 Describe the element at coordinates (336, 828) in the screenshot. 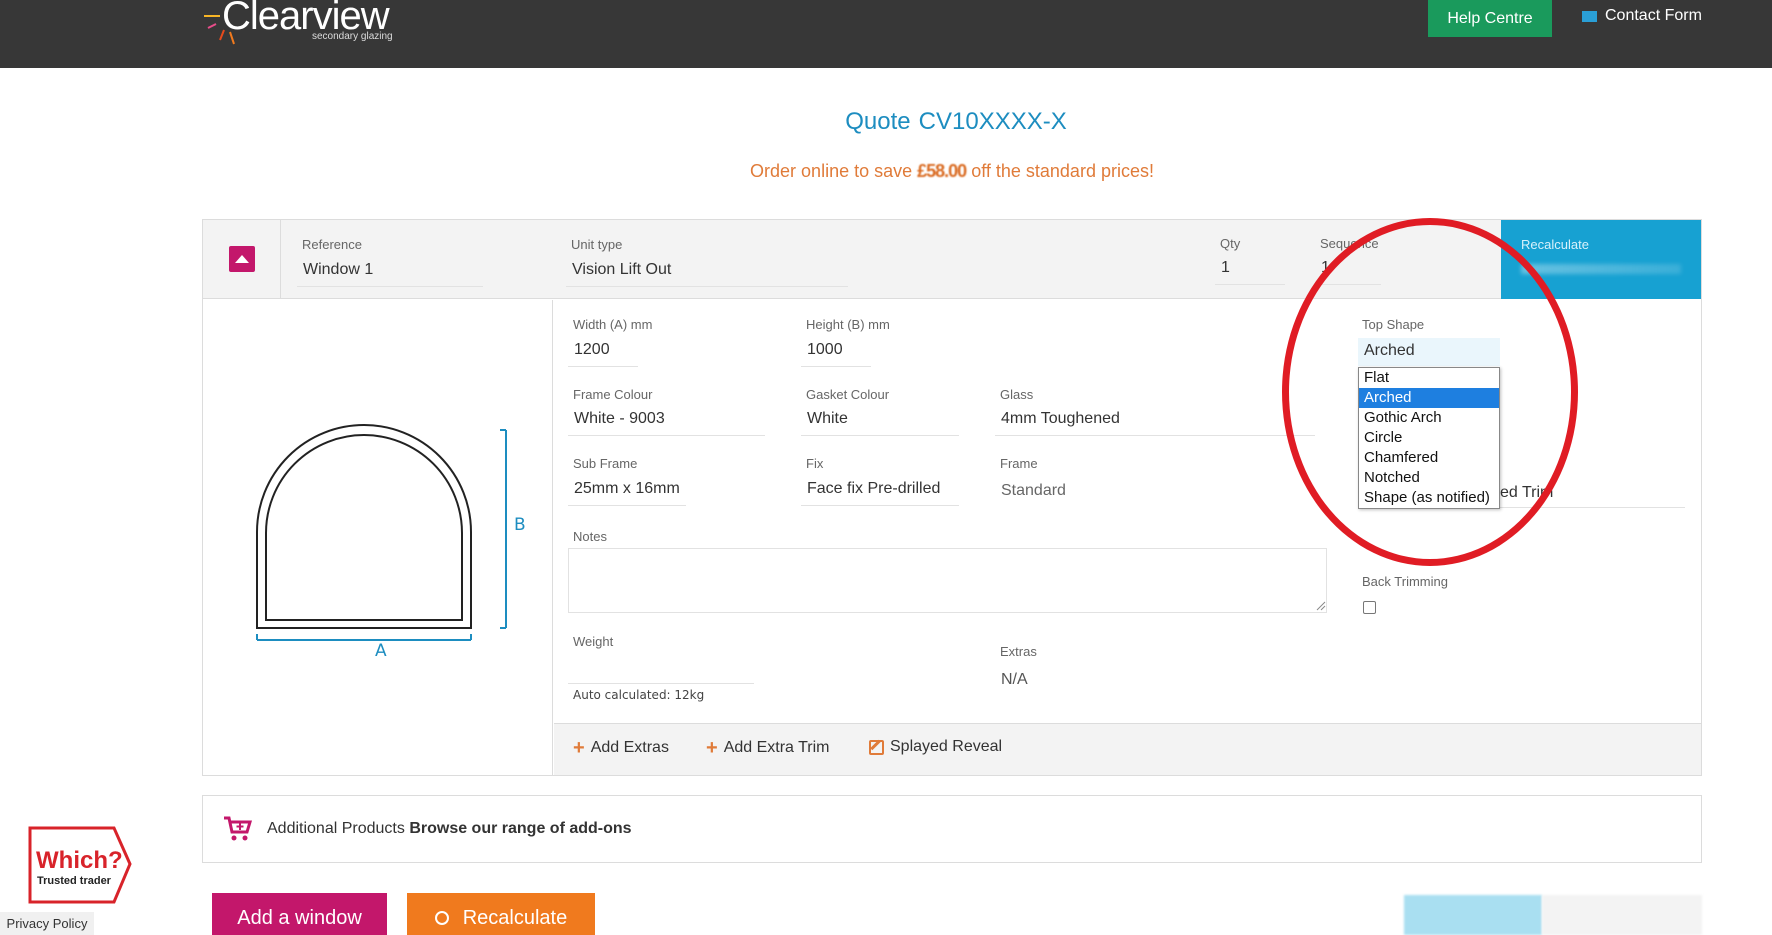

I see `additional-products-label: Additional Products` at that location.